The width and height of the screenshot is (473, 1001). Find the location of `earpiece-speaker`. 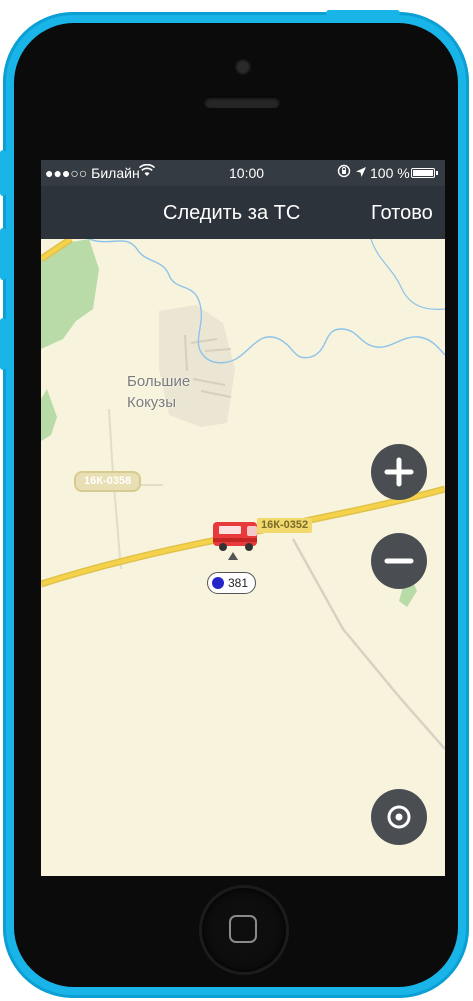

earpiece-speaker is located at coordinates (242, 102).